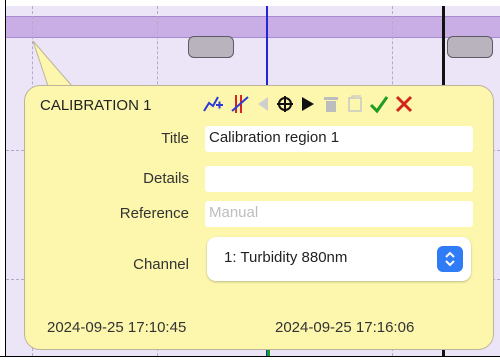 The width and height of the screenshot is (500, 363). I want to click on reference-label: Reference, so click(154, 213).